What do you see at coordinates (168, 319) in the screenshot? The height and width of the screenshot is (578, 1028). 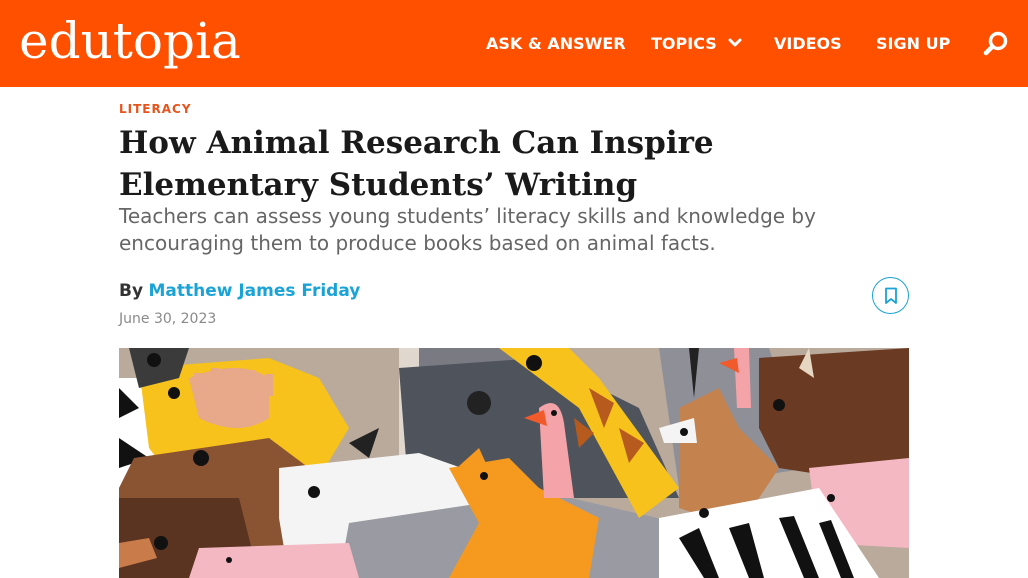 I see `publish-date: June 30, 2023` at bounding box center [168, 319].